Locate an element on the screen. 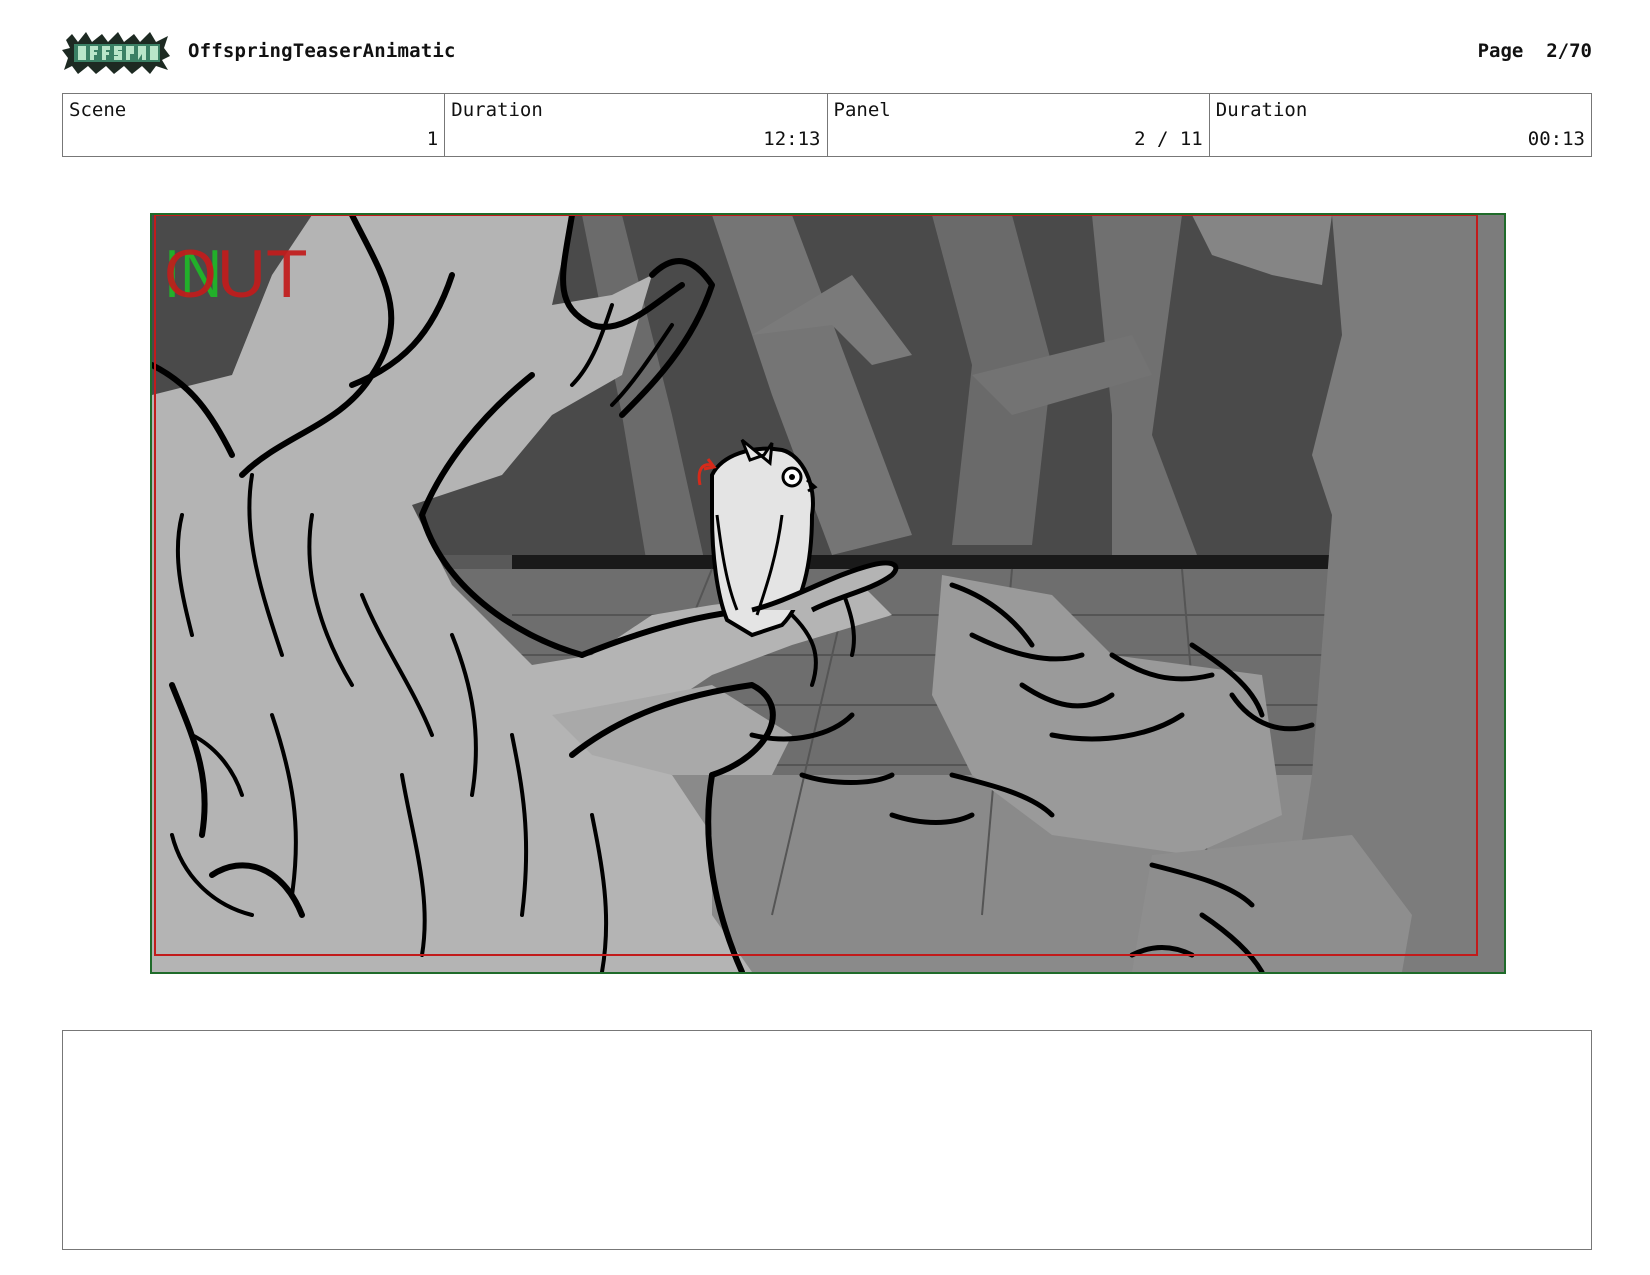 The width and height of the screenshot is (1650, 1275). panel-duration-cell: Duration 00:13 is located at coordinates (1400, 125).